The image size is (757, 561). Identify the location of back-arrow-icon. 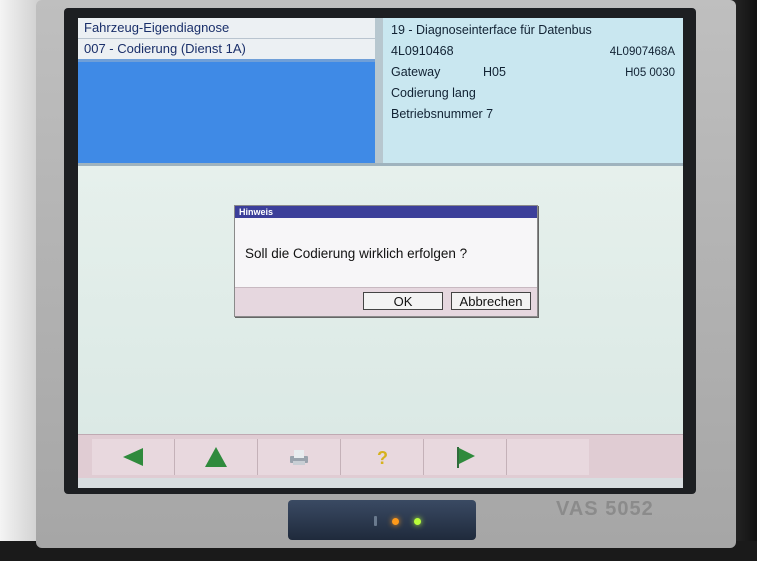
(133, 457).